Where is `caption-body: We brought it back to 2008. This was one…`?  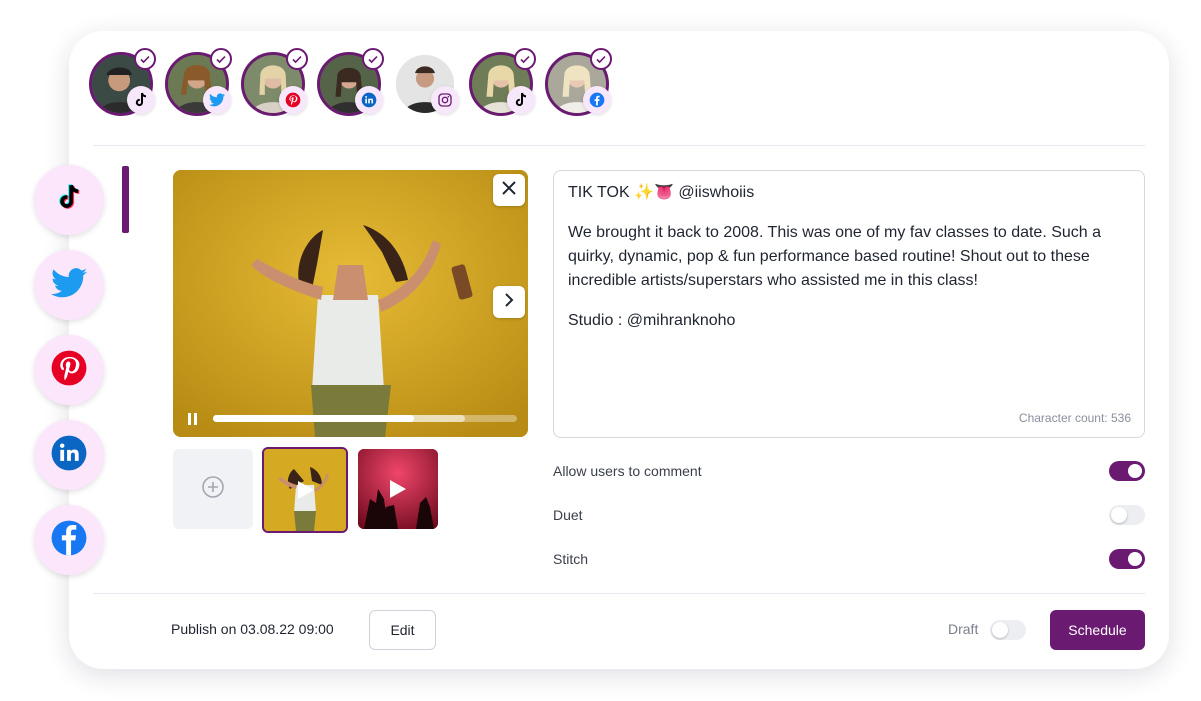 caption-body: We brought it back to 2008. This was one… is located at coordinates (835, 256).